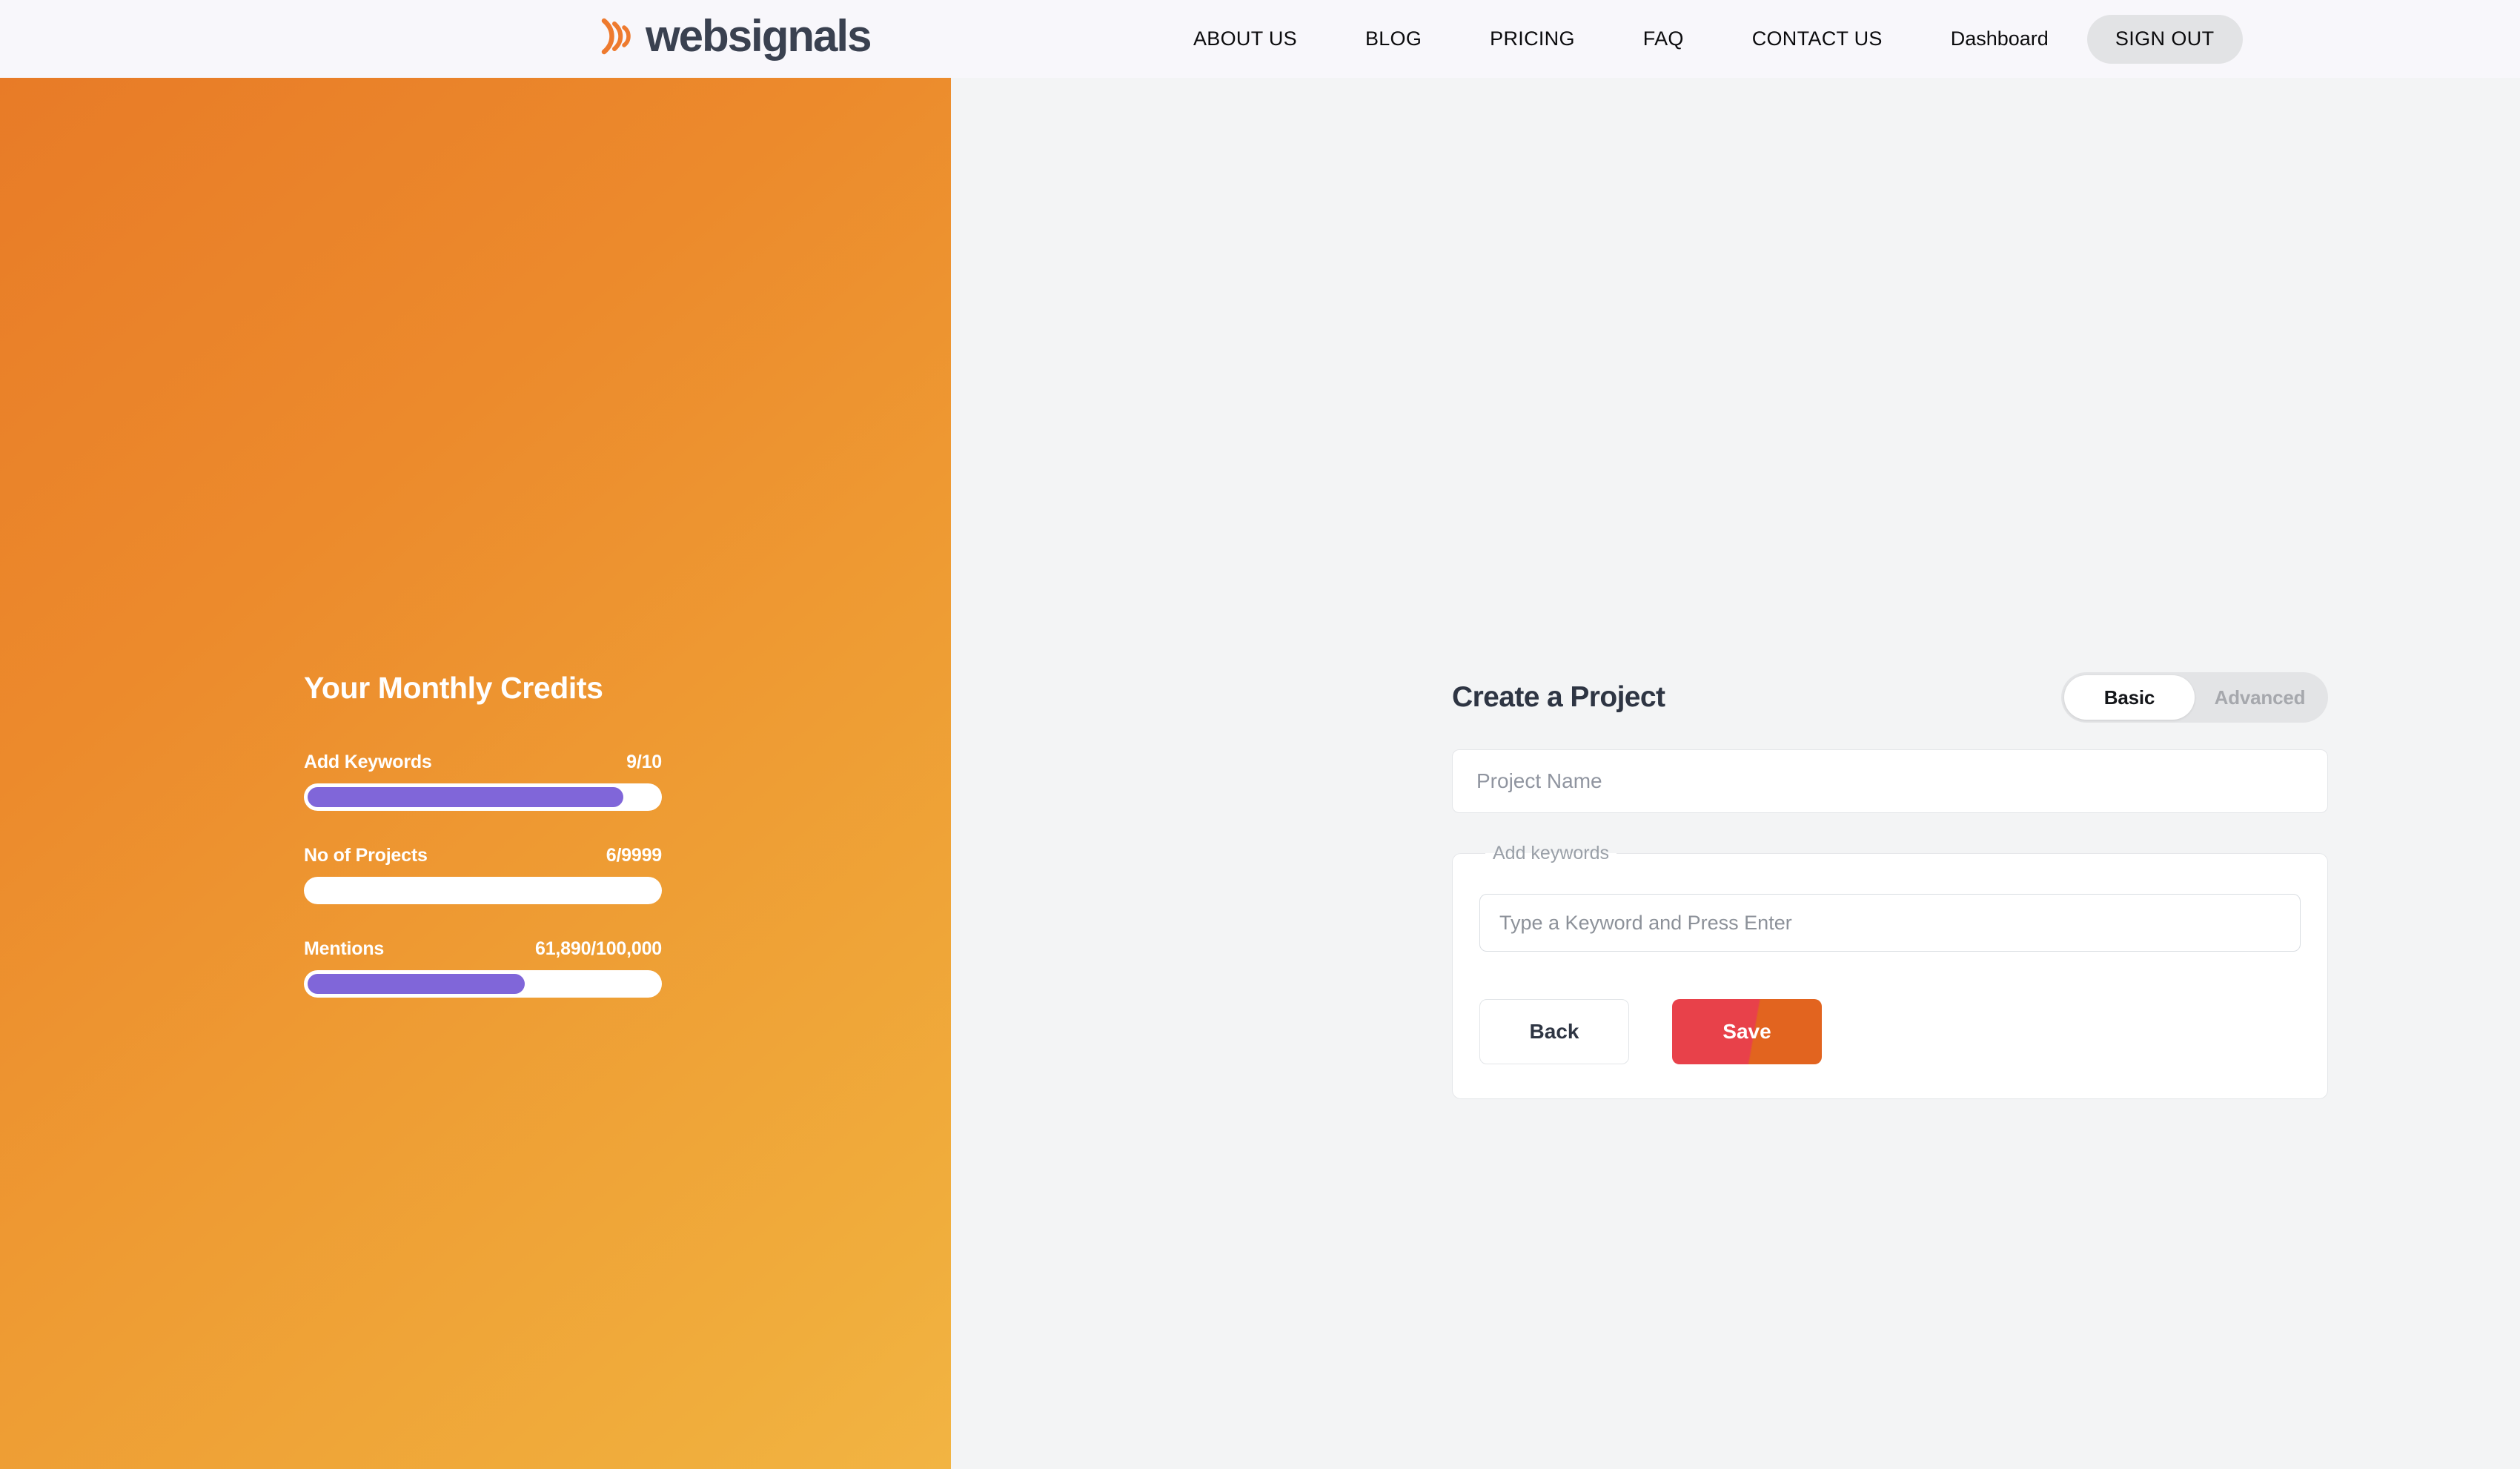 This screenshot has height=1469, width=2520. What do you see at coordinates (2000, 38) in the screenshot?
I see `nav-item-dashboard: Dashboard` at bounding box center [2000, 38].